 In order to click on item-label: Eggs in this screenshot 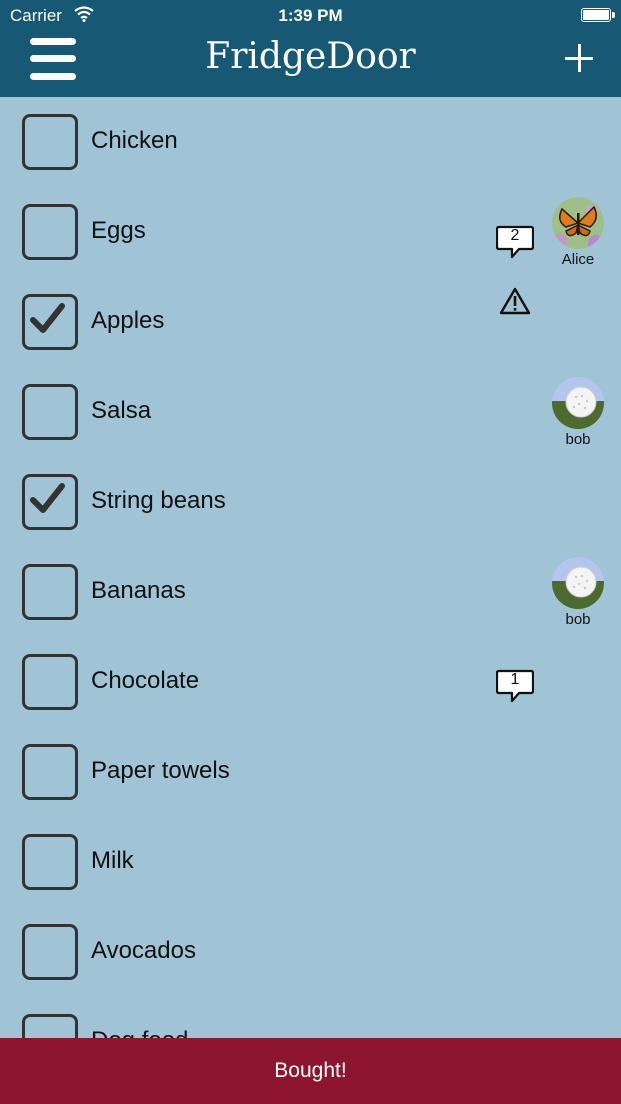, I will do `click(118, 230)`.